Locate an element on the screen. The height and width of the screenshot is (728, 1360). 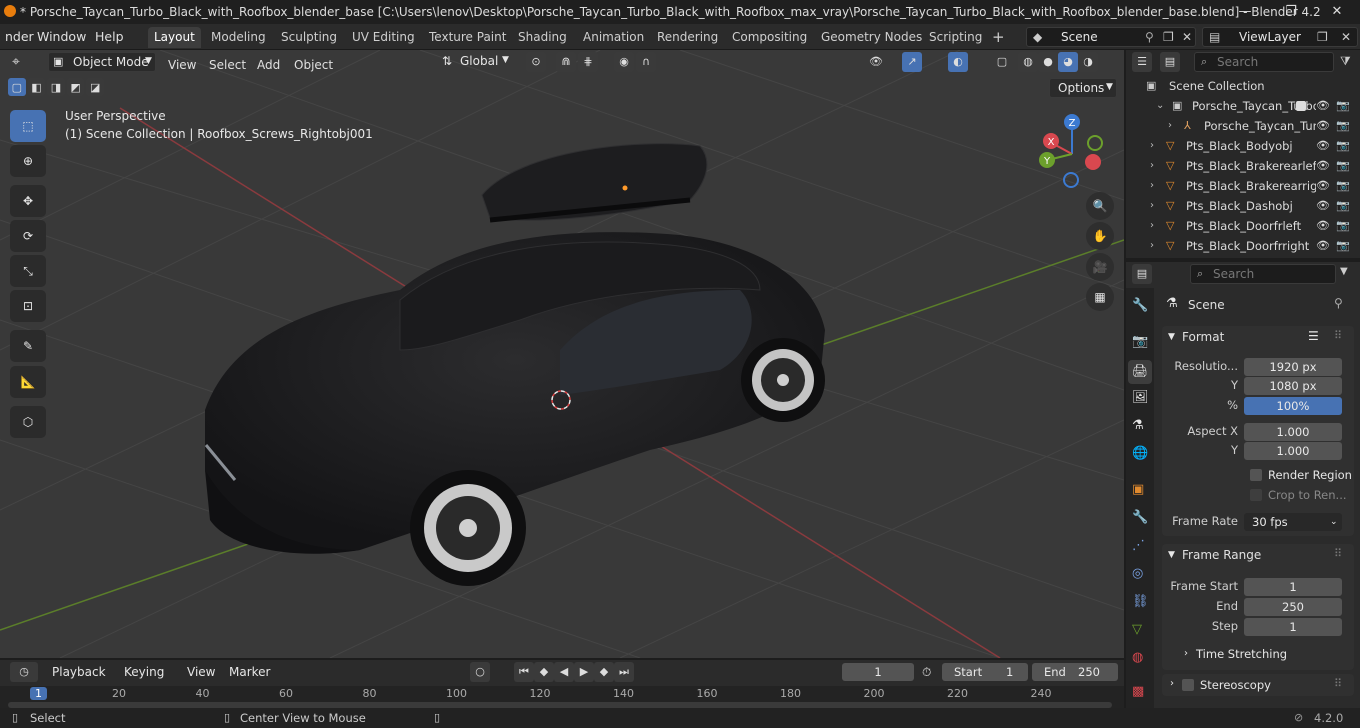
frame-end-field: 250 is located at coordinates (1293, 607).